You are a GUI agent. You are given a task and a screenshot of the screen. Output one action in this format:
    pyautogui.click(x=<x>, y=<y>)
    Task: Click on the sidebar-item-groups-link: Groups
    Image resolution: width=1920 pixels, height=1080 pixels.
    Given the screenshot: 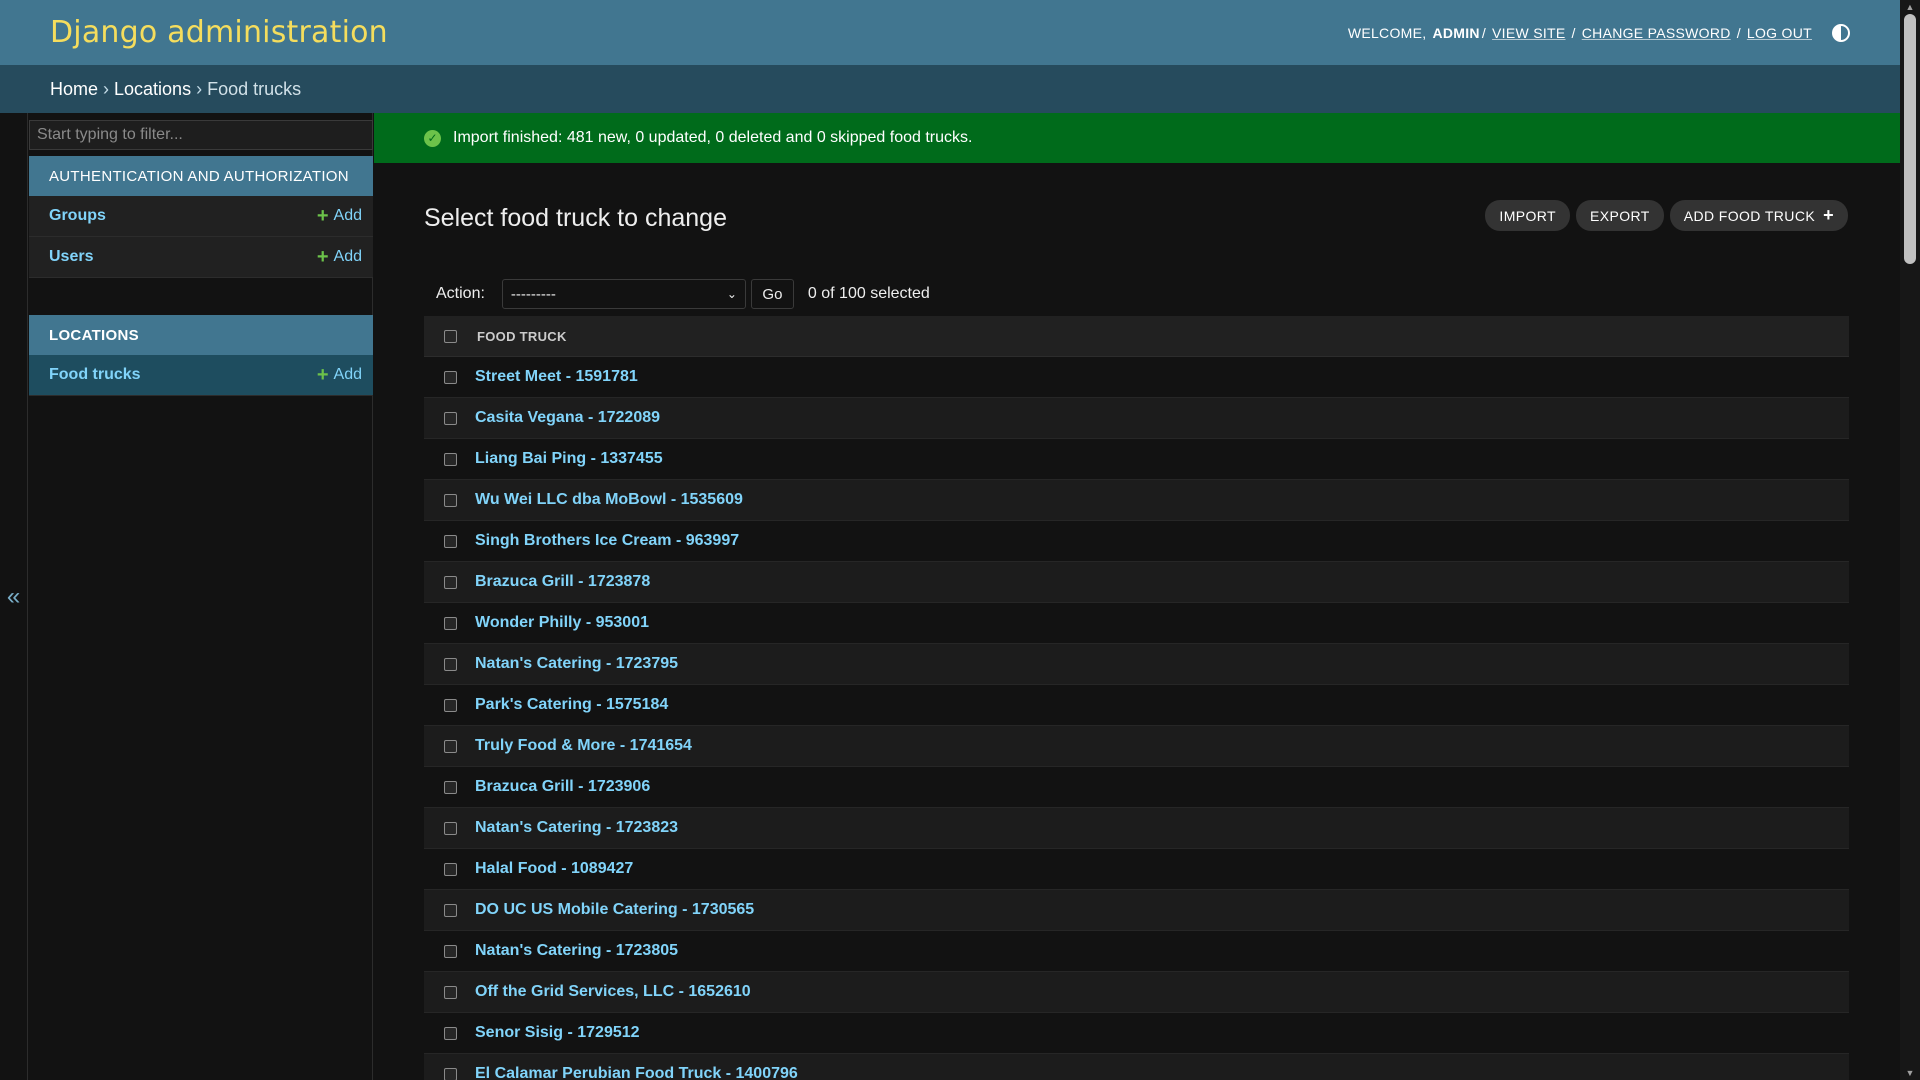 What is the action you would take?
    pyautogui.click(x=77, y=216)
    